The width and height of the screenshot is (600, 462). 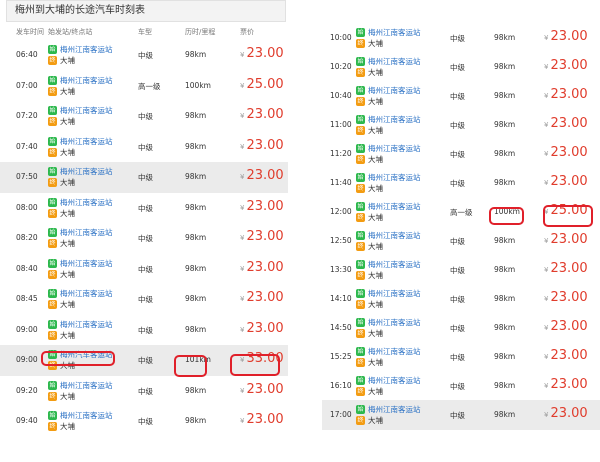 I want to click on table-row: 12:50 始梅州江南客运站终大埔 中级 98km ¥23.00, so click(x=461, y=240).